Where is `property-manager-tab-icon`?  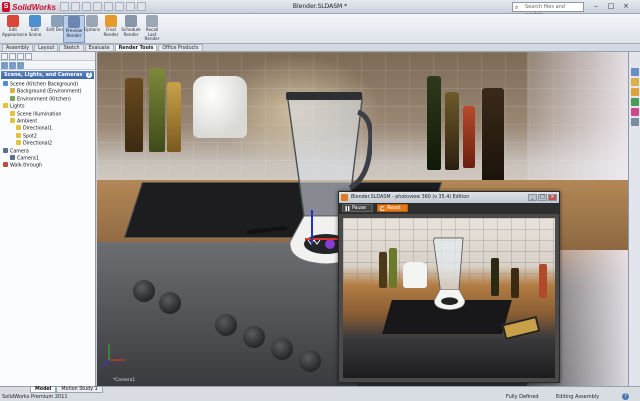 property-manager-tab-icon is located at coordinates (12, 56).